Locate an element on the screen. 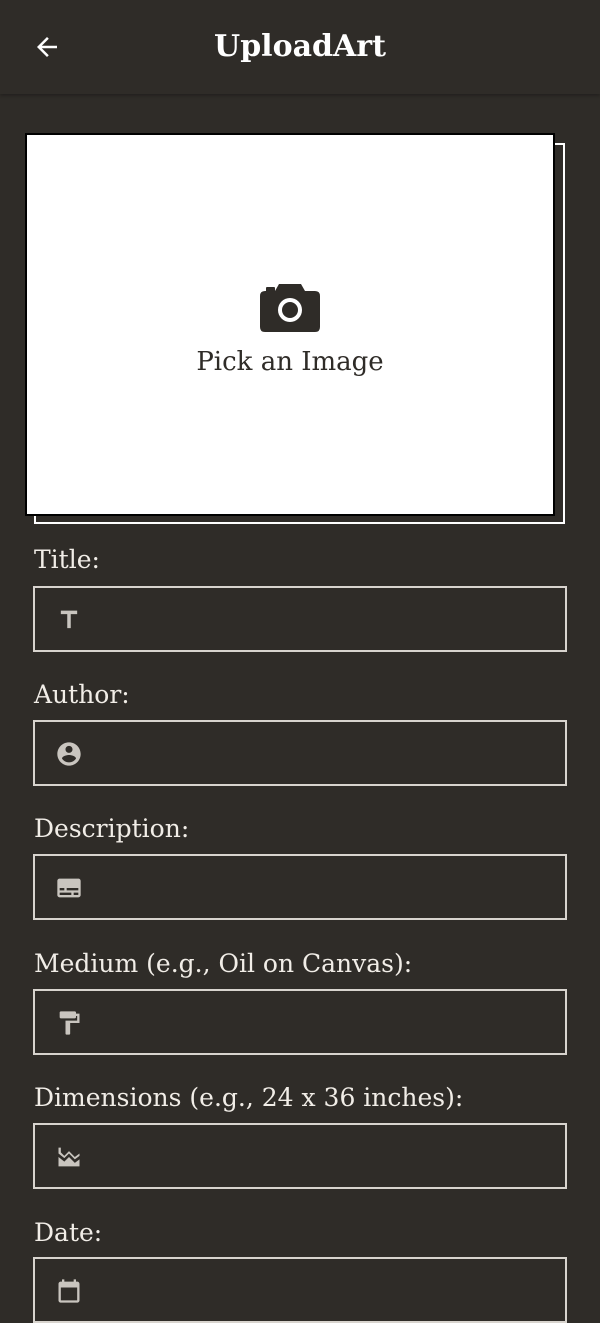 This screenshot has width=600, height=1323. medium-field is located at coordinates (300, 1022).